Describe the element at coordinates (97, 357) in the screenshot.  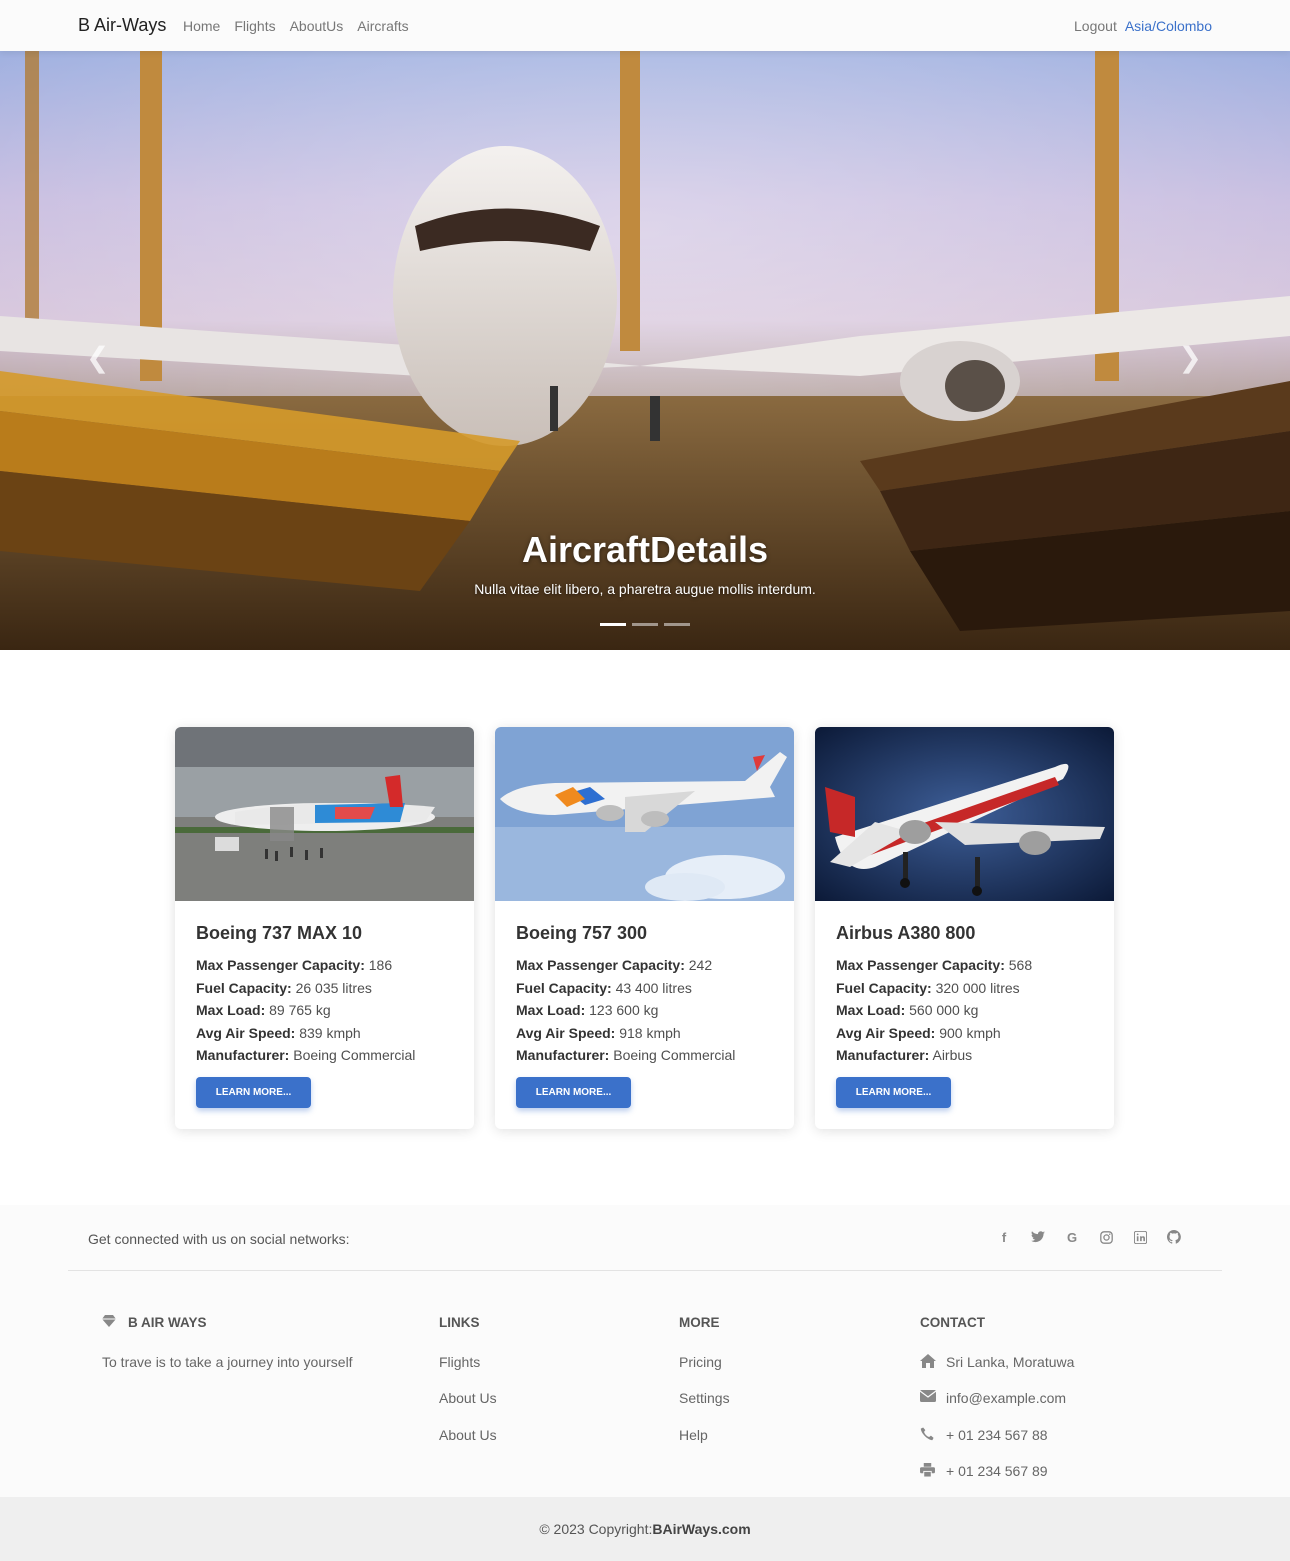
I see `chevron-left-icon: ❮` at that location.